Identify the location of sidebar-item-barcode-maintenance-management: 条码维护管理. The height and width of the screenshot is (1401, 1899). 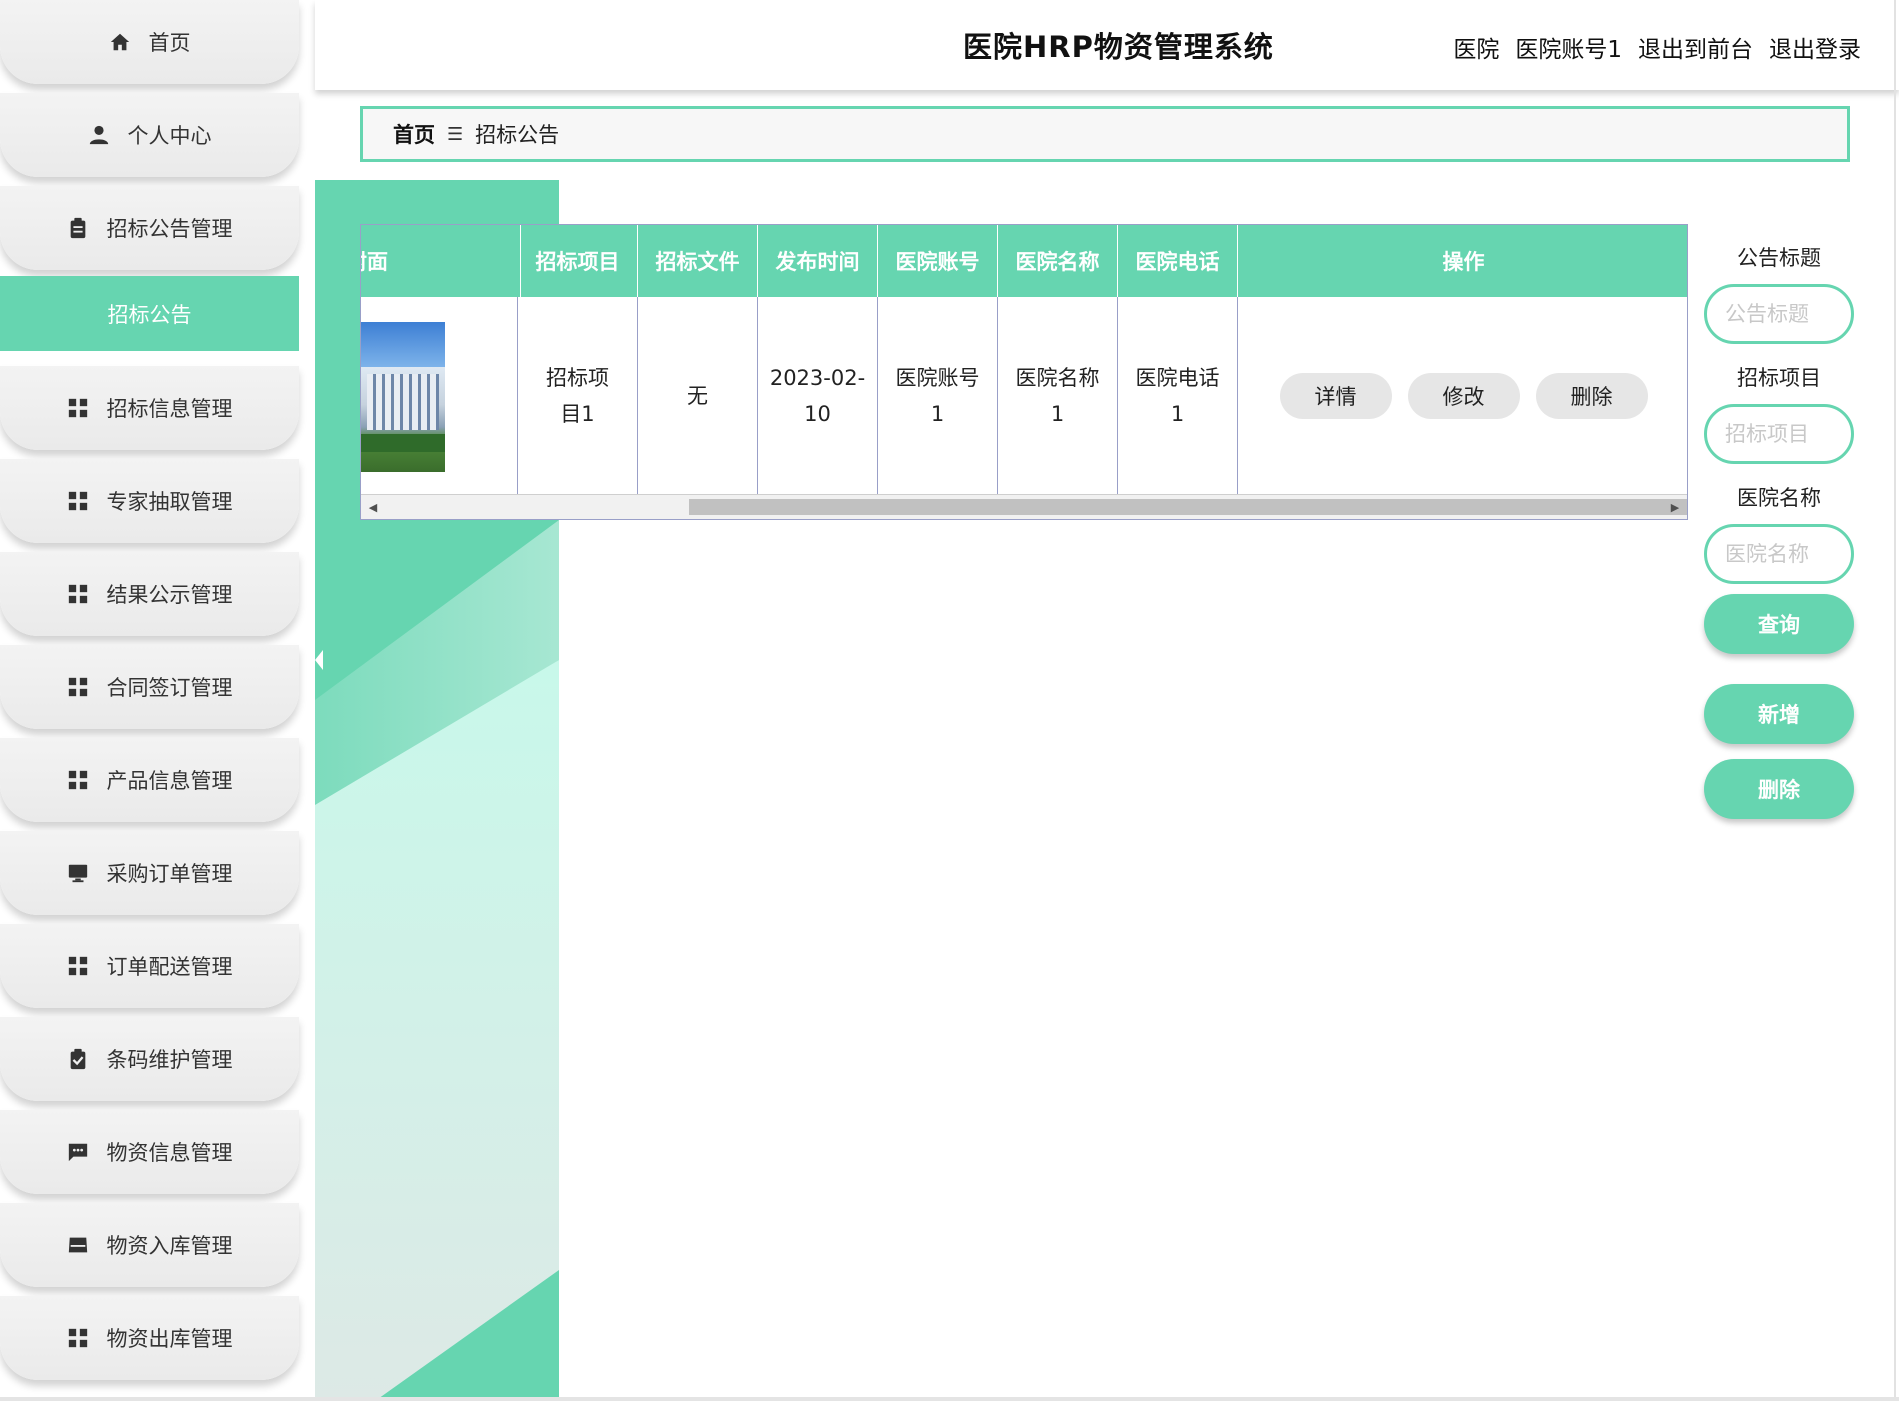
(149, 1059).